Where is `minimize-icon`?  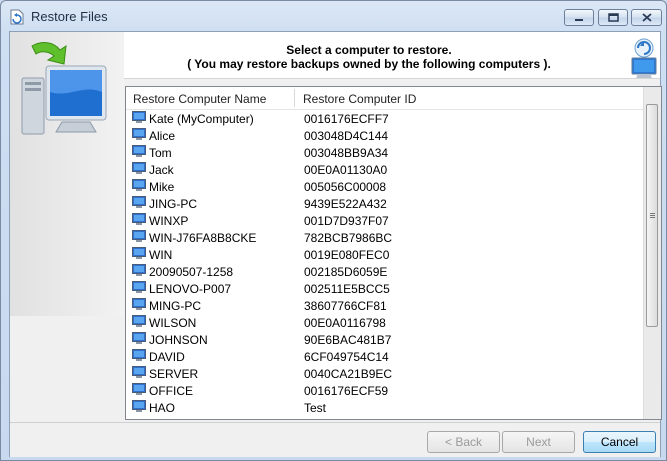
minimize-icon is located at coordinates (579, 19).